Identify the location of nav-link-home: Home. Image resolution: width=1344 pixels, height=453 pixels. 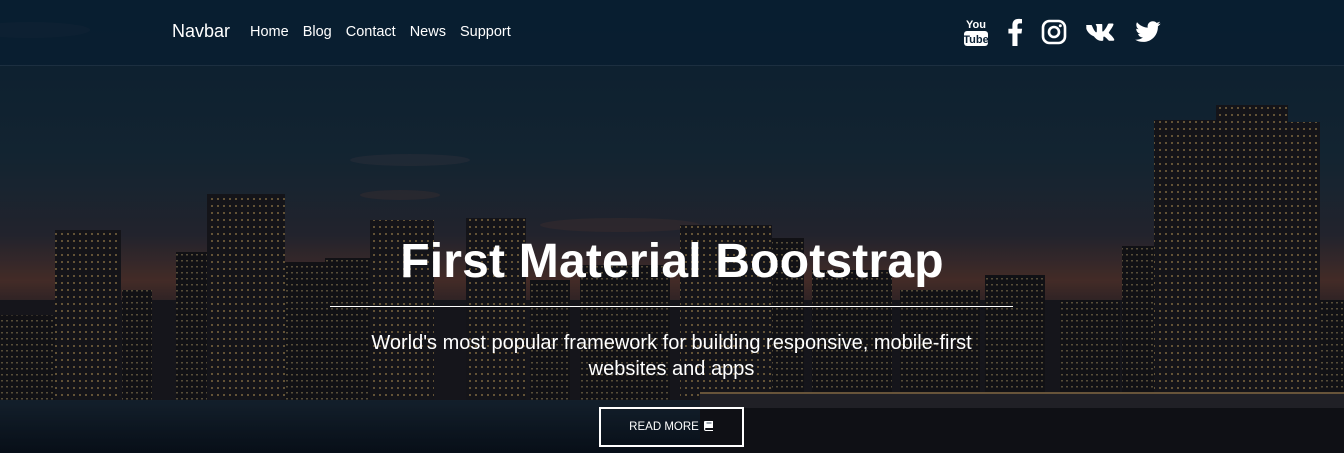
(269, 32).